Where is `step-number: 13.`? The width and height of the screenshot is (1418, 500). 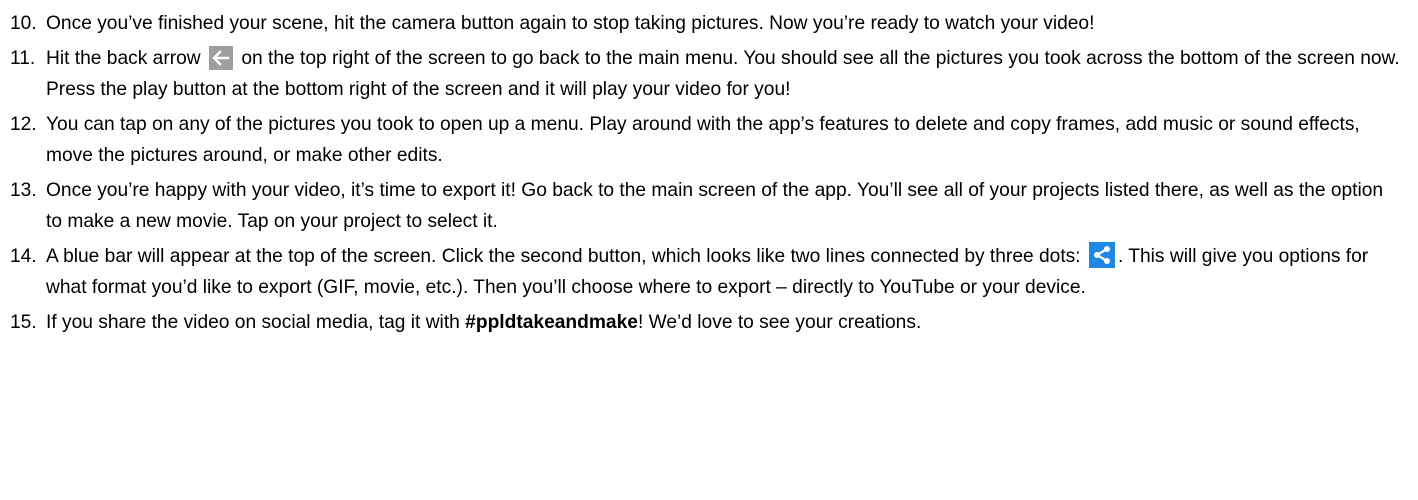
step-number: 13. is located at coordinates (23, 190).